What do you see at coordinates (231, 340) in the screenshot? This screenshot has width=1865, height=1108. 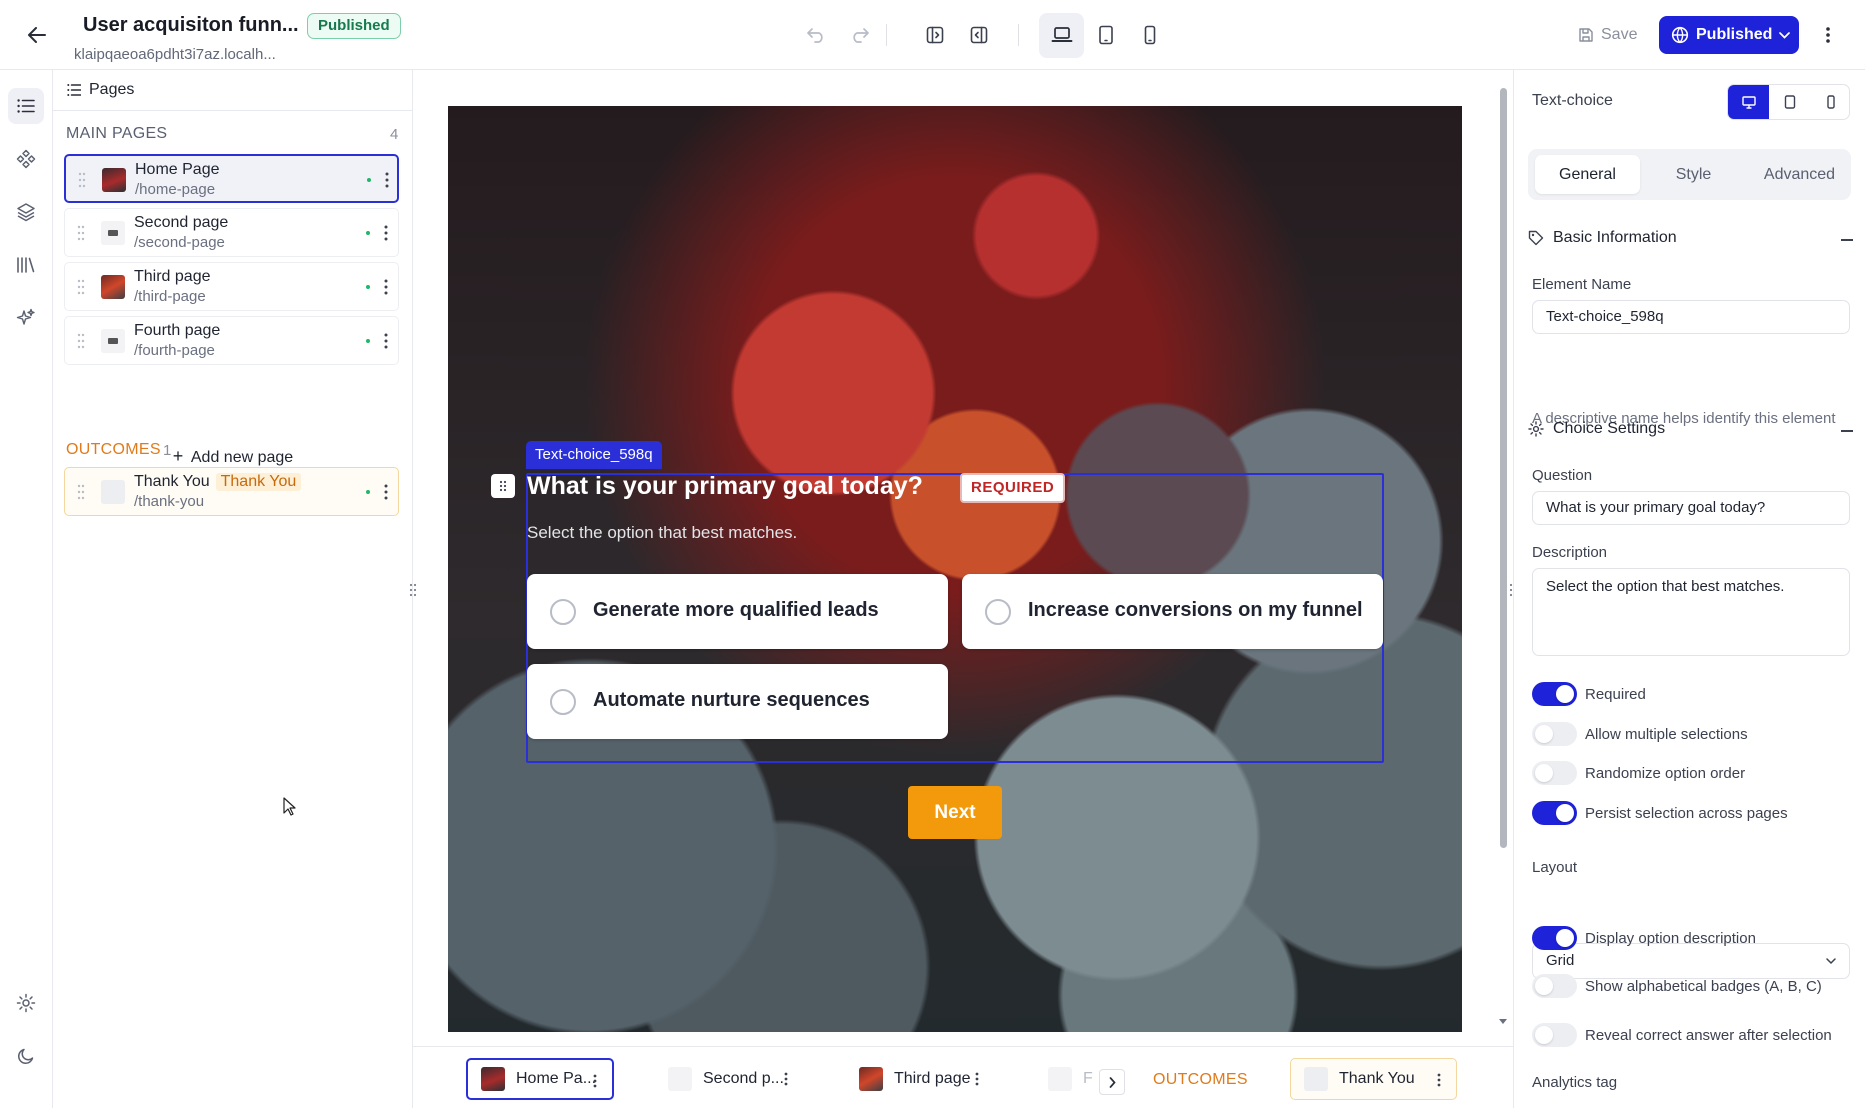 I see `page-row-fourth: Fourth page /fourth-page` at bounding box center [231, 340].